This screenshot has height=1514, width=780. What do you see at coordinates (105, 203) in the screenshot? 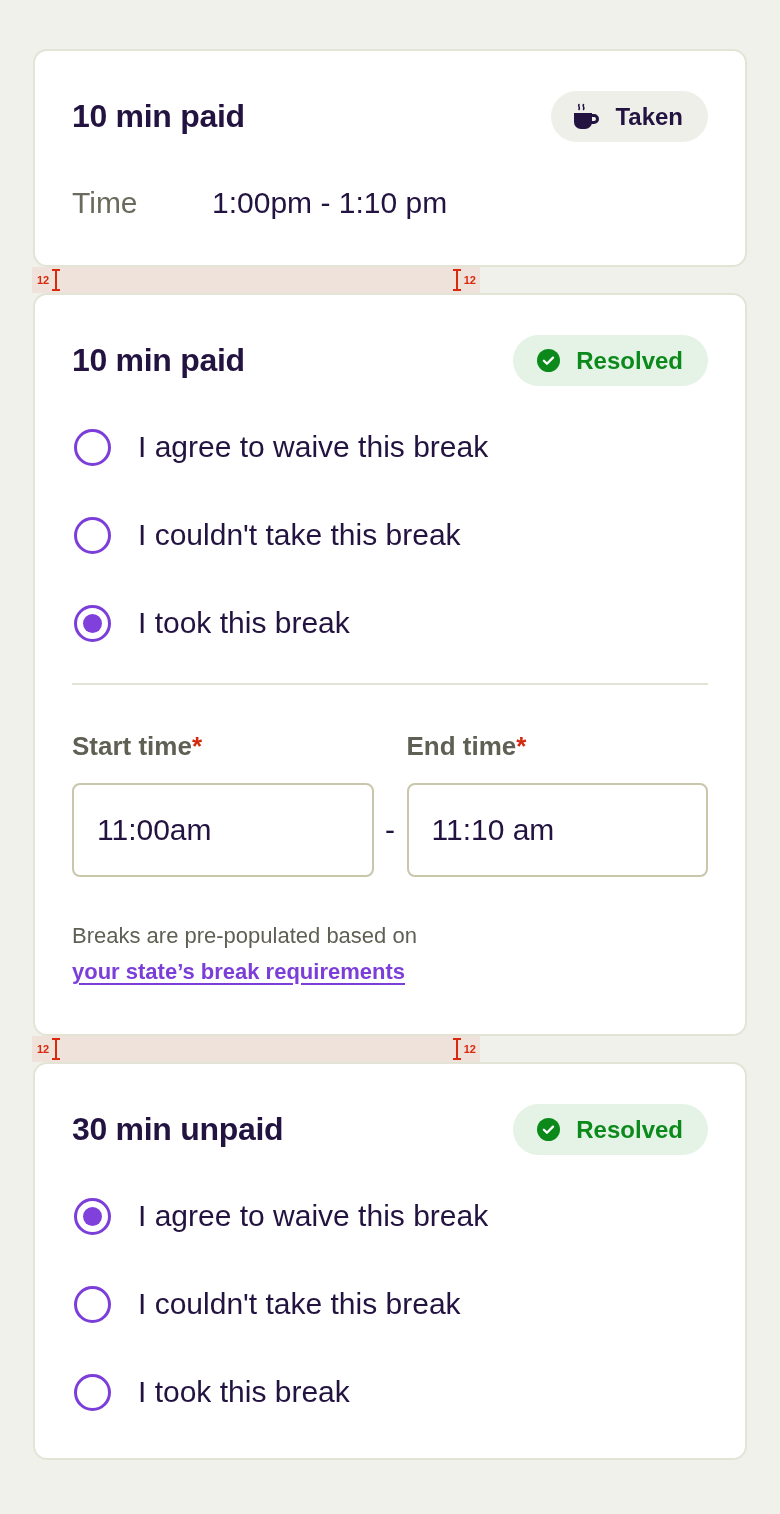
I see `time-label: Time` at bounding box center [105, 203].